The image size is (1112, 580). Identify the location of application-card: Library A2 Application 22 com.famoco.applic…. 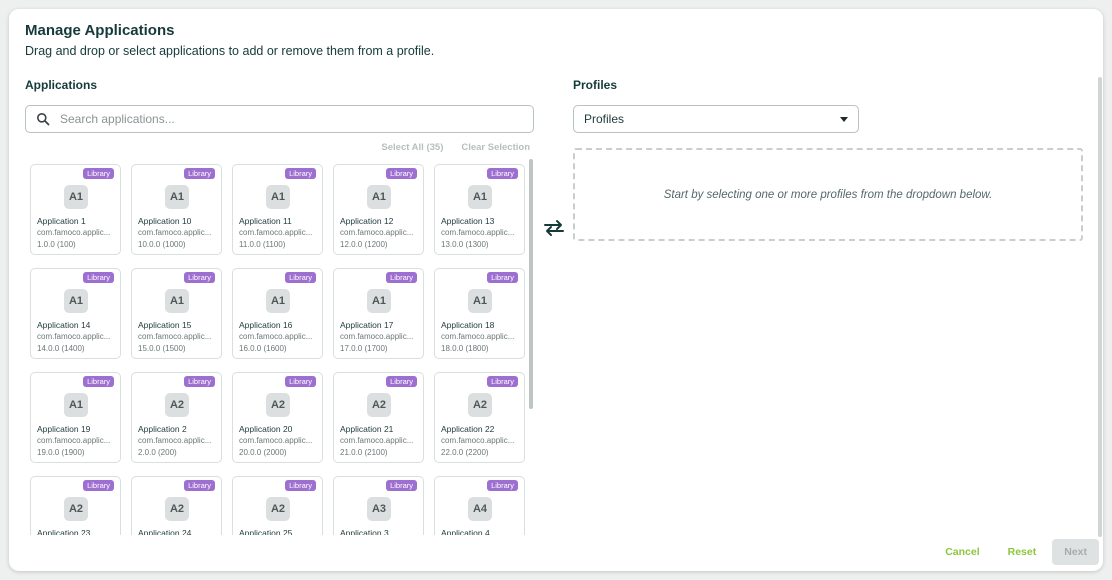
(479, 417).